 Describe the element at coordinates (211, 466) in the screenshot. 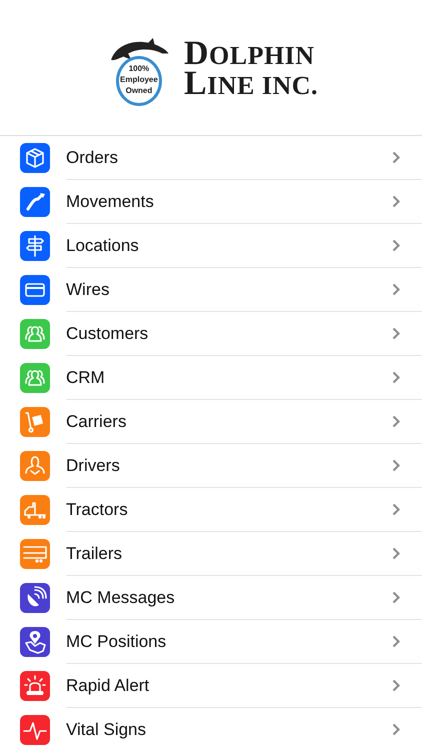

I see `menu-item: Drivers` at that location.